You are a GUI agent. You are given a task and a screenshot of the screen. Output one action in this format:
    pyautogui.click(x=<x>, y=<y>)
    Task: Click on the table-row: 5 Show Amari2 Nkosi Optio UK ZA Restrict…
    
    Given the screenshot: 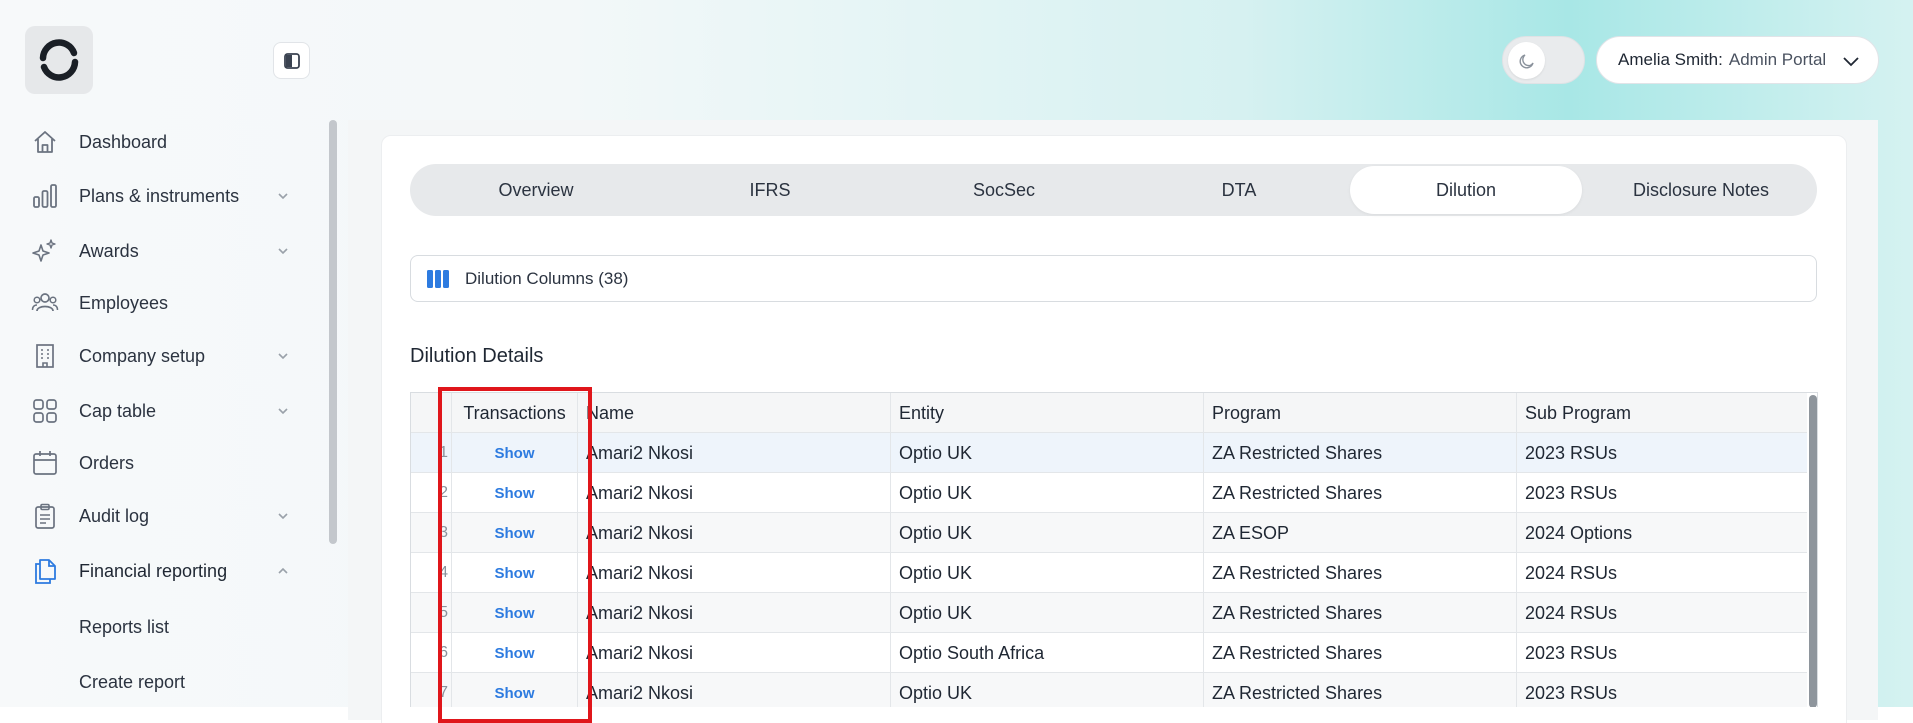 What is the action you would take?
    pyautogui.click(x=1109, y=613)
    